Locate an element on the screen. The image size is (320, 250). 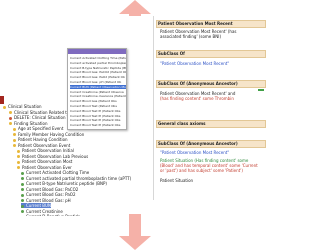
tree-row: Family Member Having Condition is located at coordinates (48, 134).